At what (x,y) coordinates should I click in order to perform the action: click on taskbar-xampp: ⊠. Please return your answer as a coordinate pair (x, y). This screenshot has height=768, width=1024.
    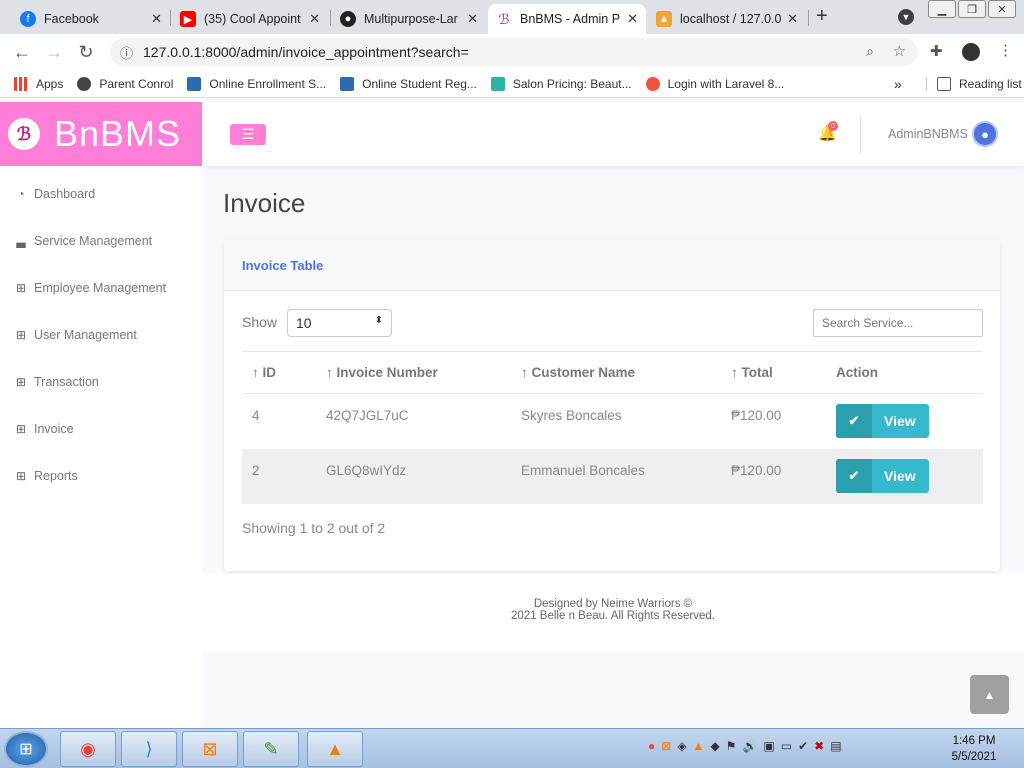
    Looking at the image, I should click on (210, 749).